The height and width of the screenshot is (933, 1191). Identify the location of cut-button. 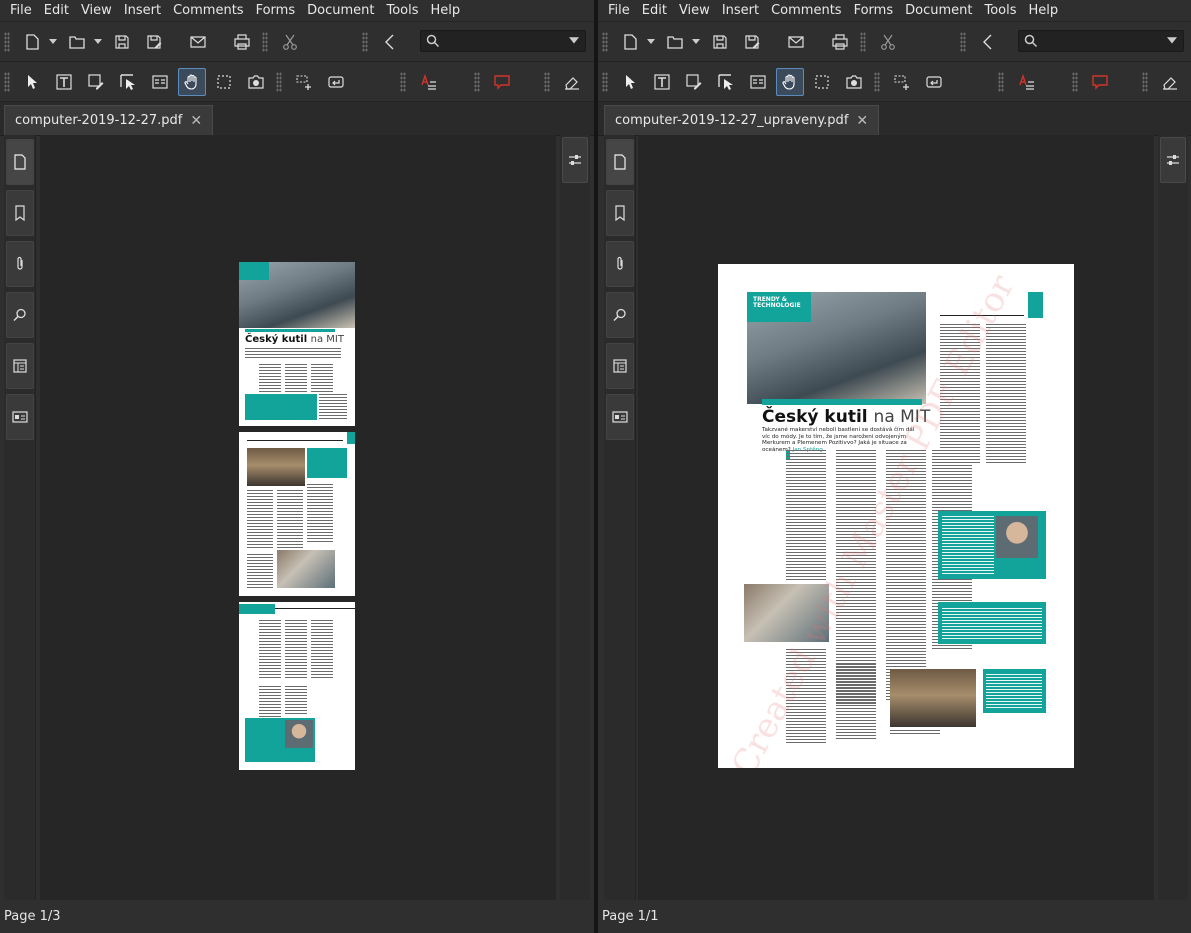
(290, 42).